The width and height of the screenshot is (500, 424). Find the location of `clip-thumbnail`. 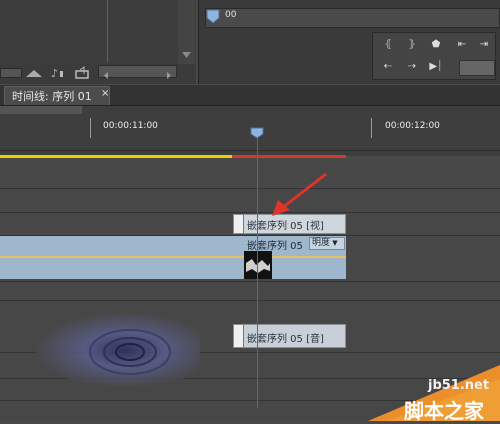

clip-thumbnail is located at coordinates (258, 265).